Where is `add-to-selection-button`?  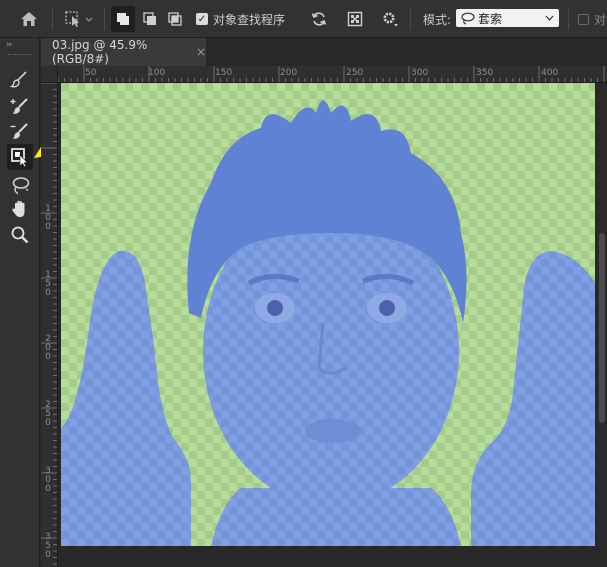
add-to-selection-button is located at coordinates (150, 19).